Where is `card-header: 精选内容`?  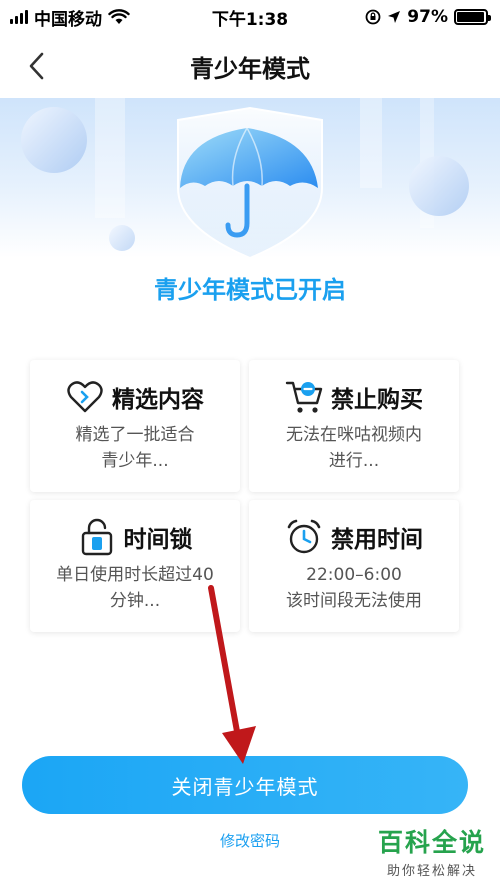 card-header: 精选内容 is located at coordinates (135, 397).